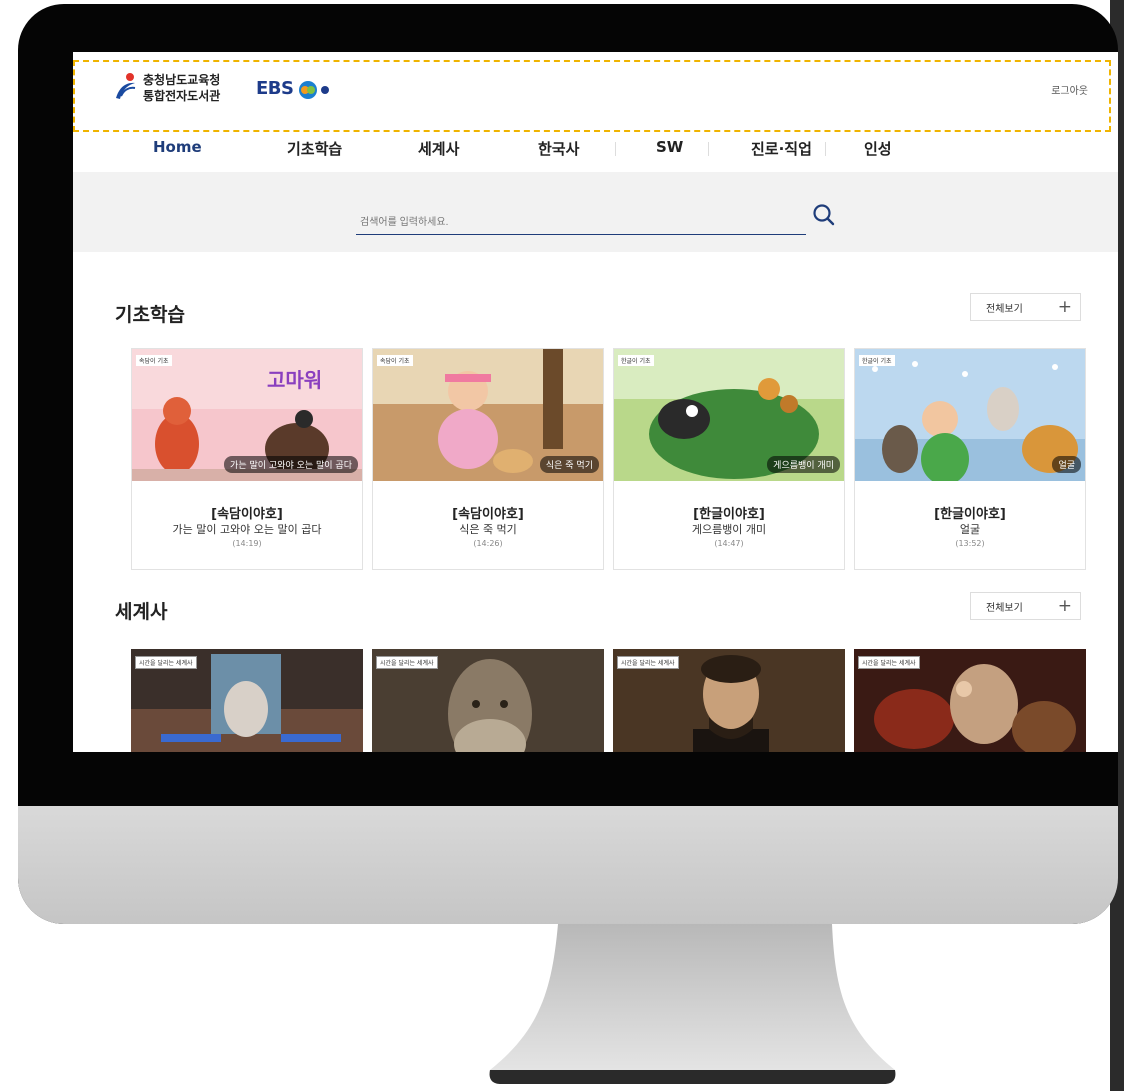 The image size is (1124, 1091). Describe the element at coordinates (692, 1004) in the screenshot. I see `monitor-stand` at that location.